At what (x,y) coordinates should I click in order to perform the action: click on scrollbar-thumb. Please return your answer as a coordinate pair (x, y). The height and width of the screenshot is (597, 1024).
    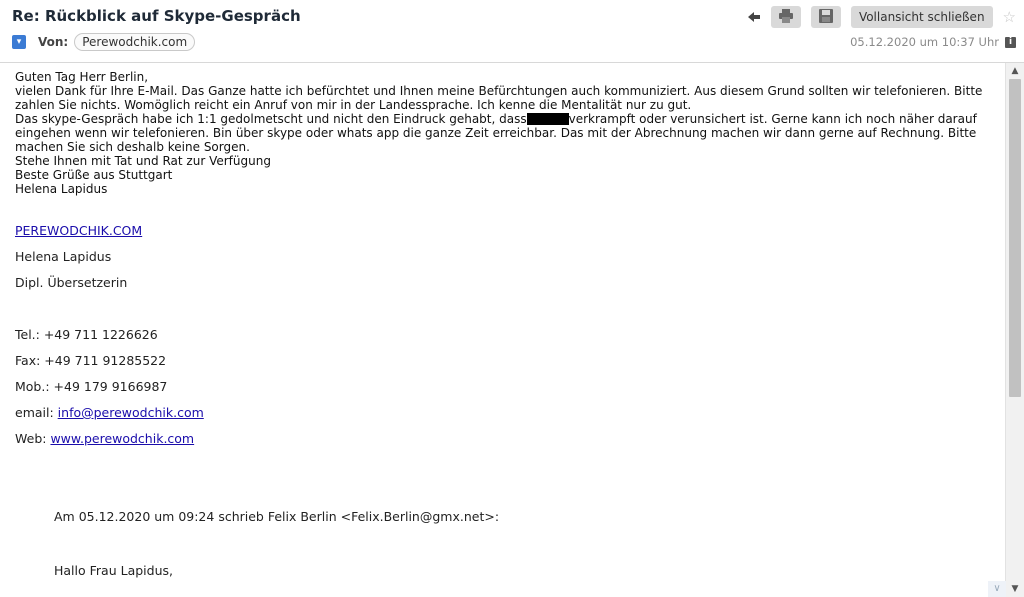
    Looking at the image, I should click on (1015, 238).